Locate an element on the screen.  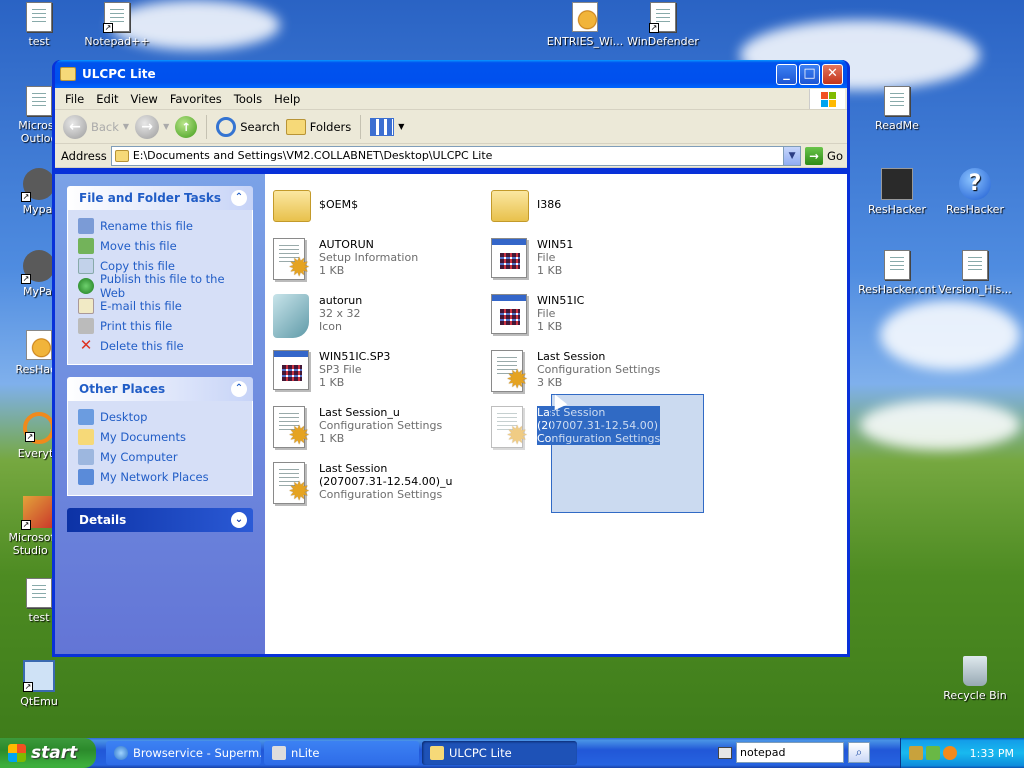
copy-icon is located at coordinates (86, 266).